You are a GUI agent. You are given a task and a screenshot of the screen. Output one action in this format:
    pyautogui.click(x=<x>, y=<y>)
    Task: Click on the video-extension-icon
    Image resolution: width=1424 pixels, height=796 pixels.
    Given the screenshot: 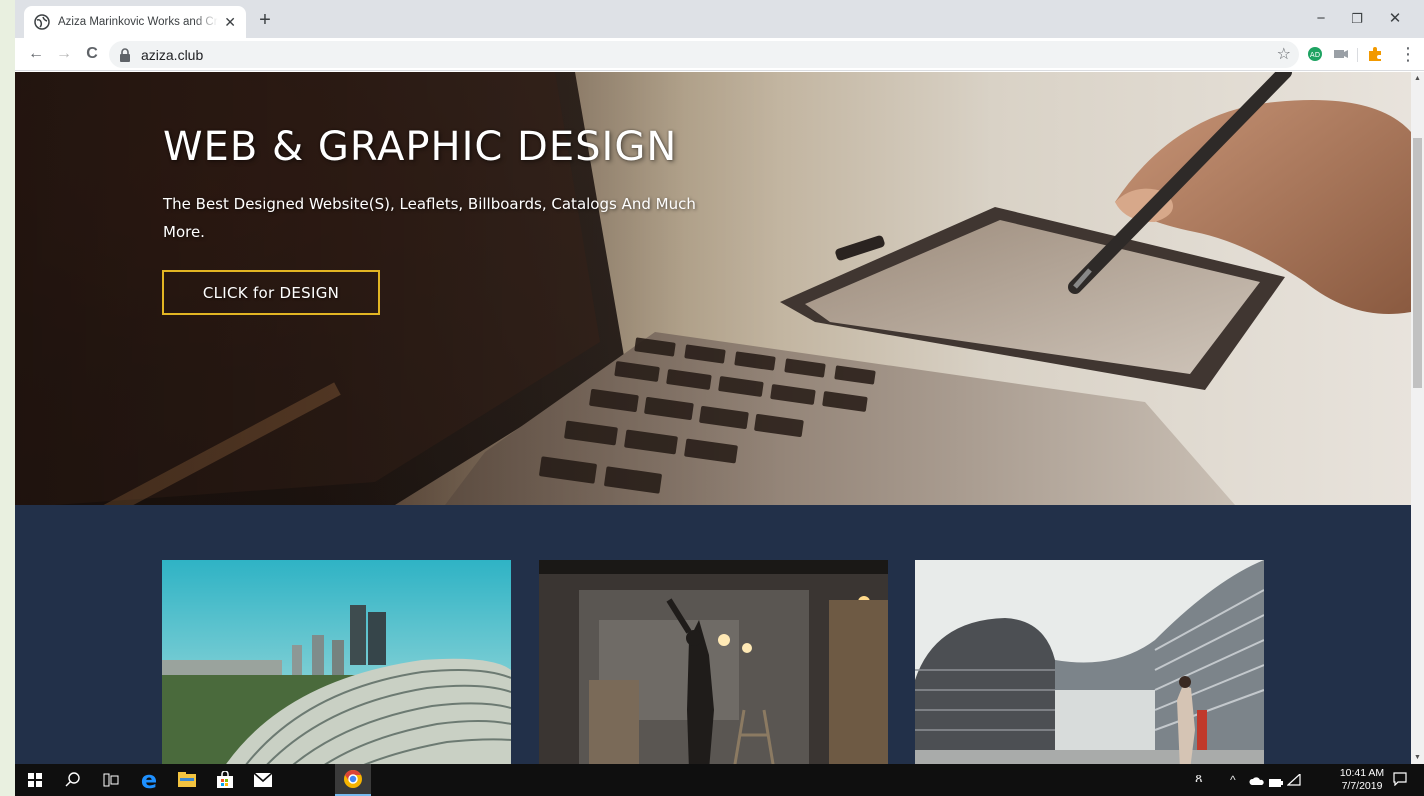 What is the action you would take?
    pyautogui.click(x=1341, y=54)
    